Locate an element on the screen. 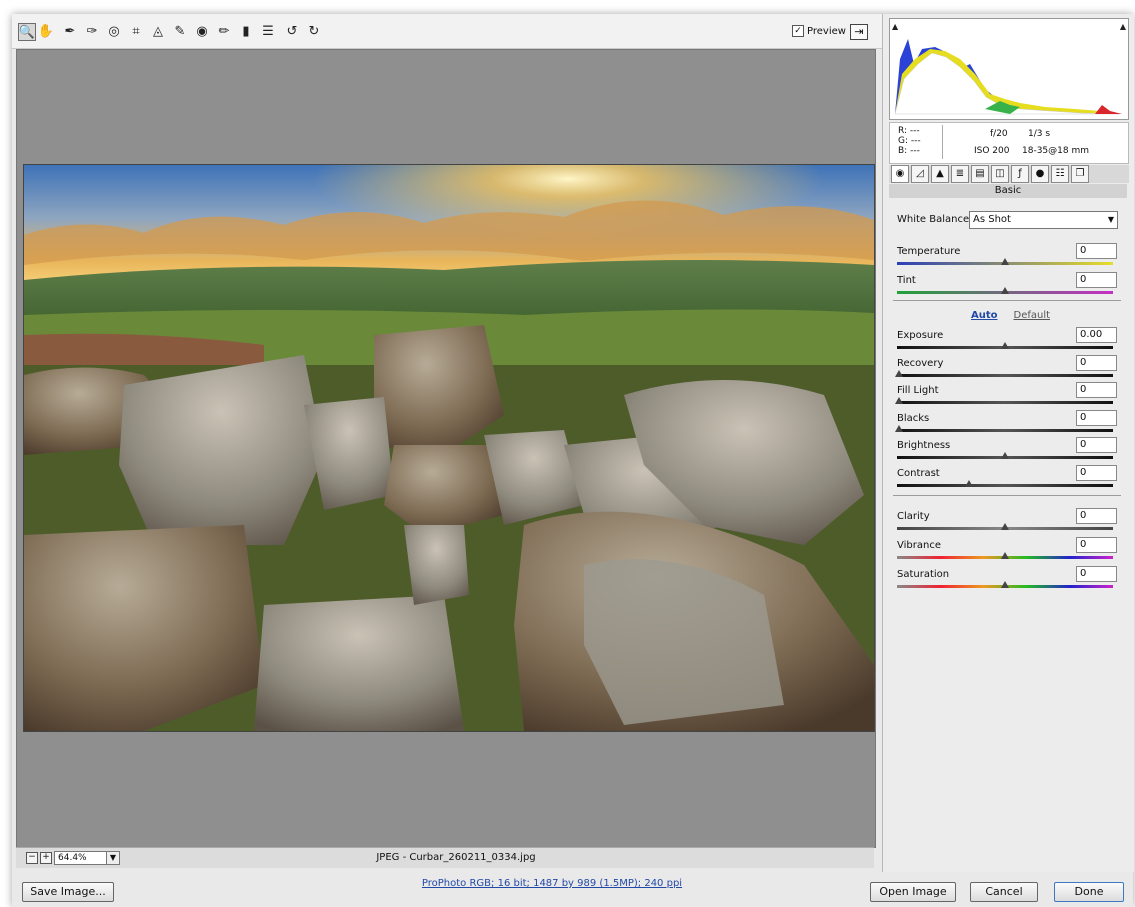 This screenshot has width=1135, height=907. recovery-slider is located at coordinates (1005, 375).